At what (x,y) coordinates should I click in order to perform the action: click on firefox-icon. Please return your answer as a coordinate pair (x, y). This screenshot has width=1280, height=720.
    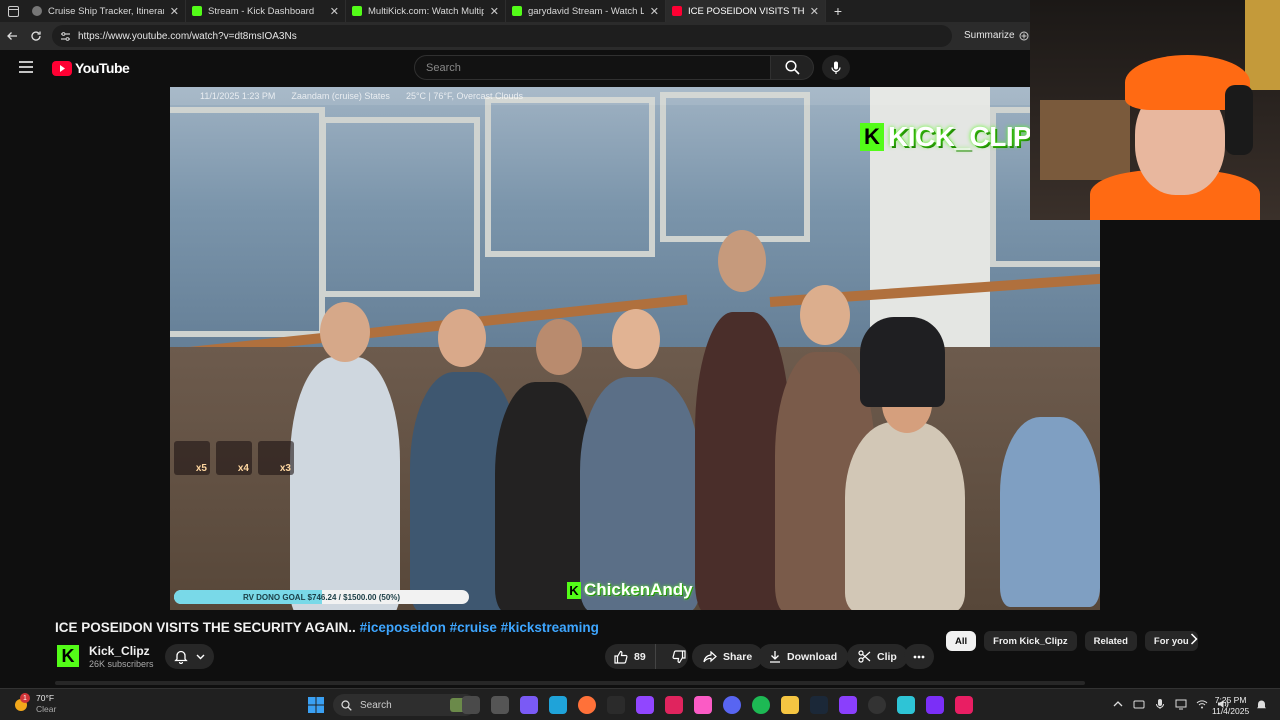
    Looking at the image, I should click on (587, 705).